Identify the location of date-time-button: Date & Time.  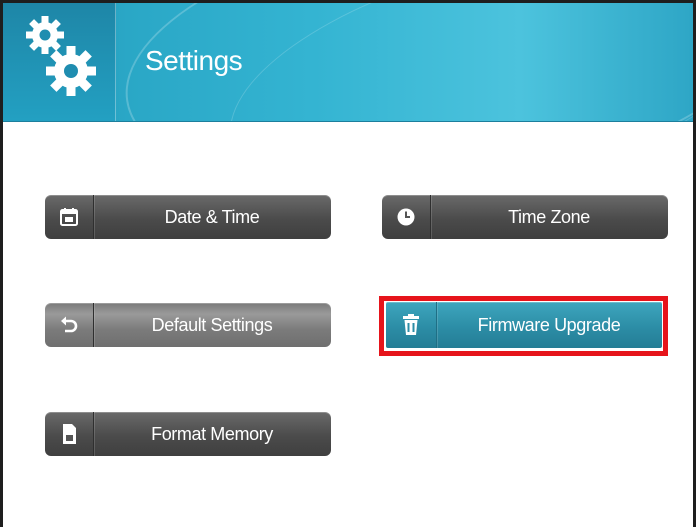
(188, 217).